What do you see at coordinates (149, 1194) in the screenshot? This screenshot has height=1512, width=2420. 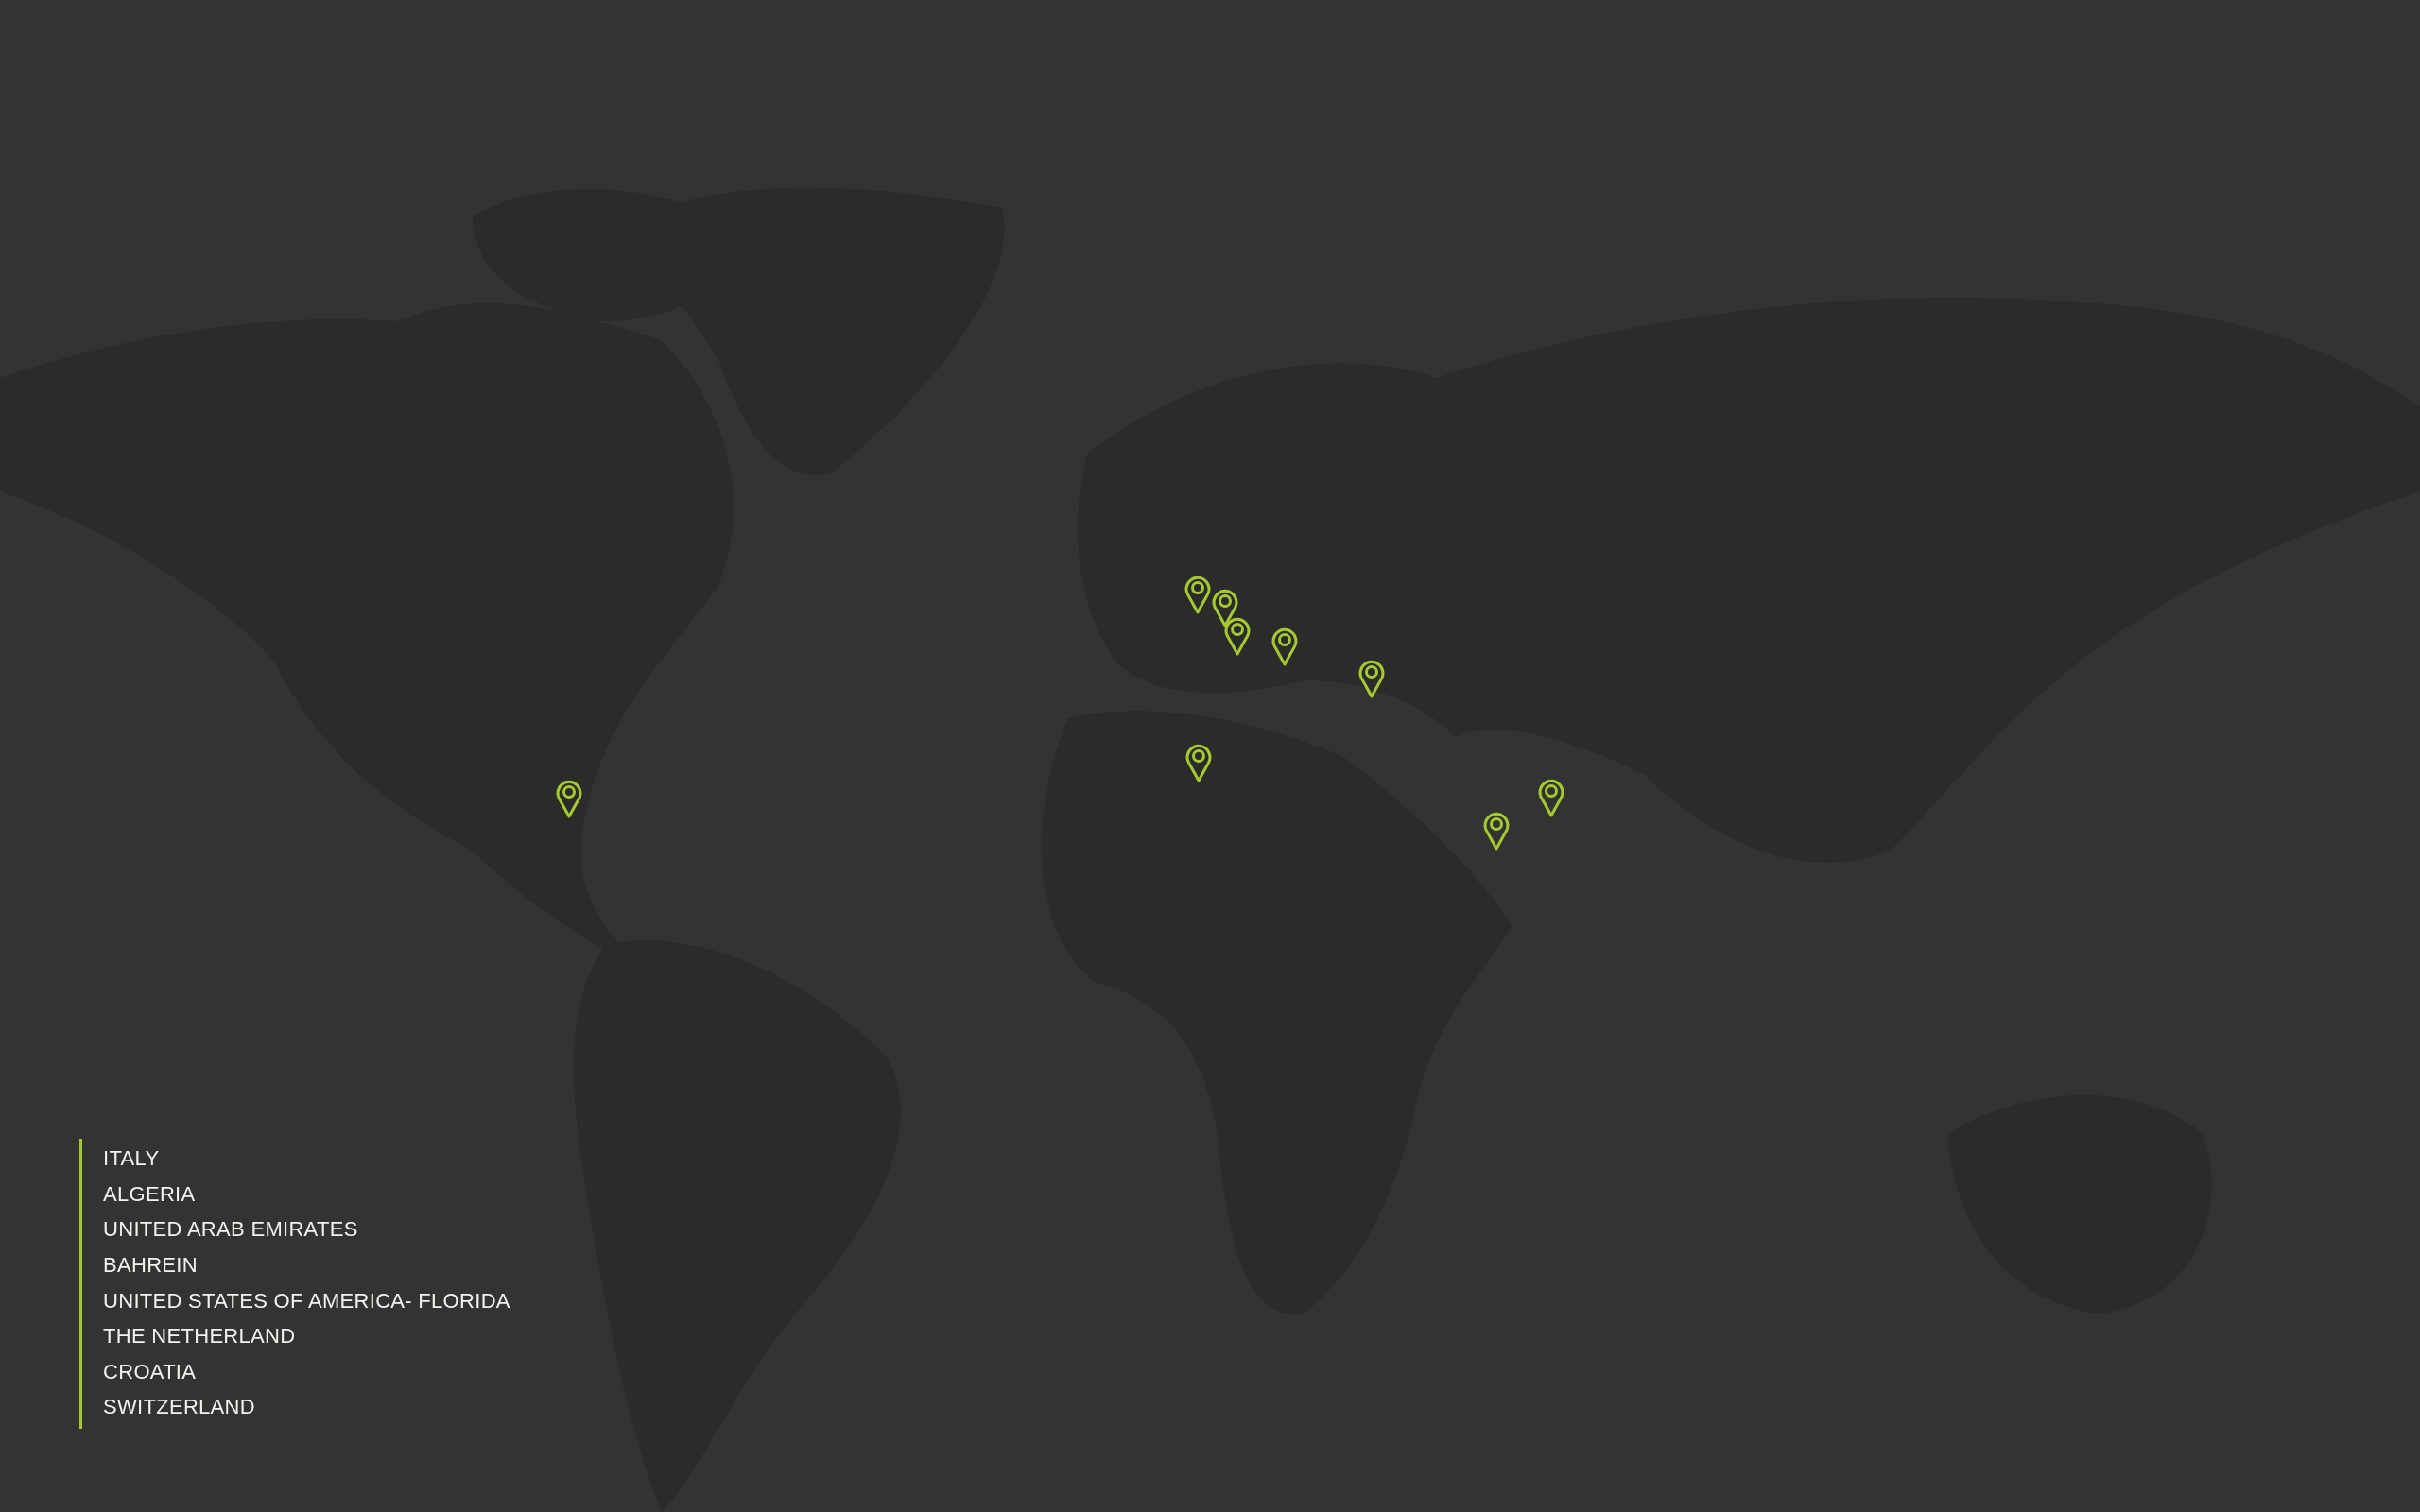 I see `country-name: ALGERIA` at bounding box center [149, 1194].